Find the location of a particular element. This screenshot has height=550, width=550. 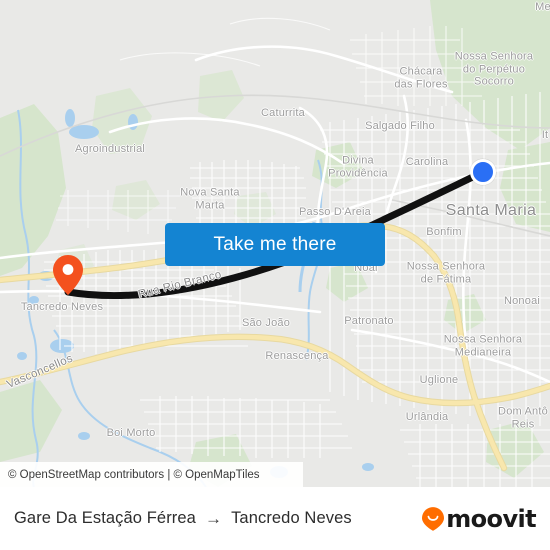

trip-title: Gare Da Estação Férrea → Tancredo Neves is located at coordinates (183, 518).